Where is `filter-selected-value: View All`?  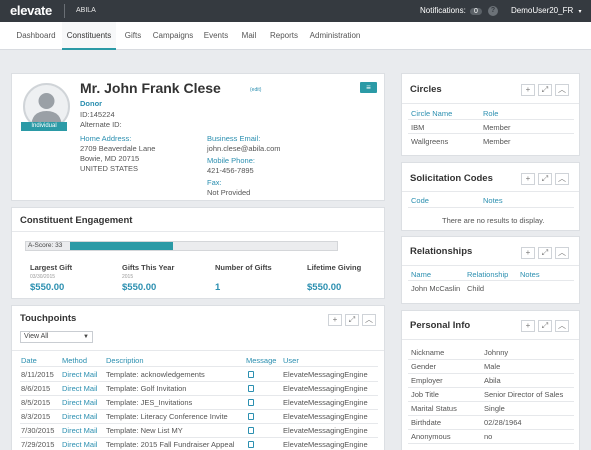 filter-selected-value: View All is located at coordinates (36, 336).